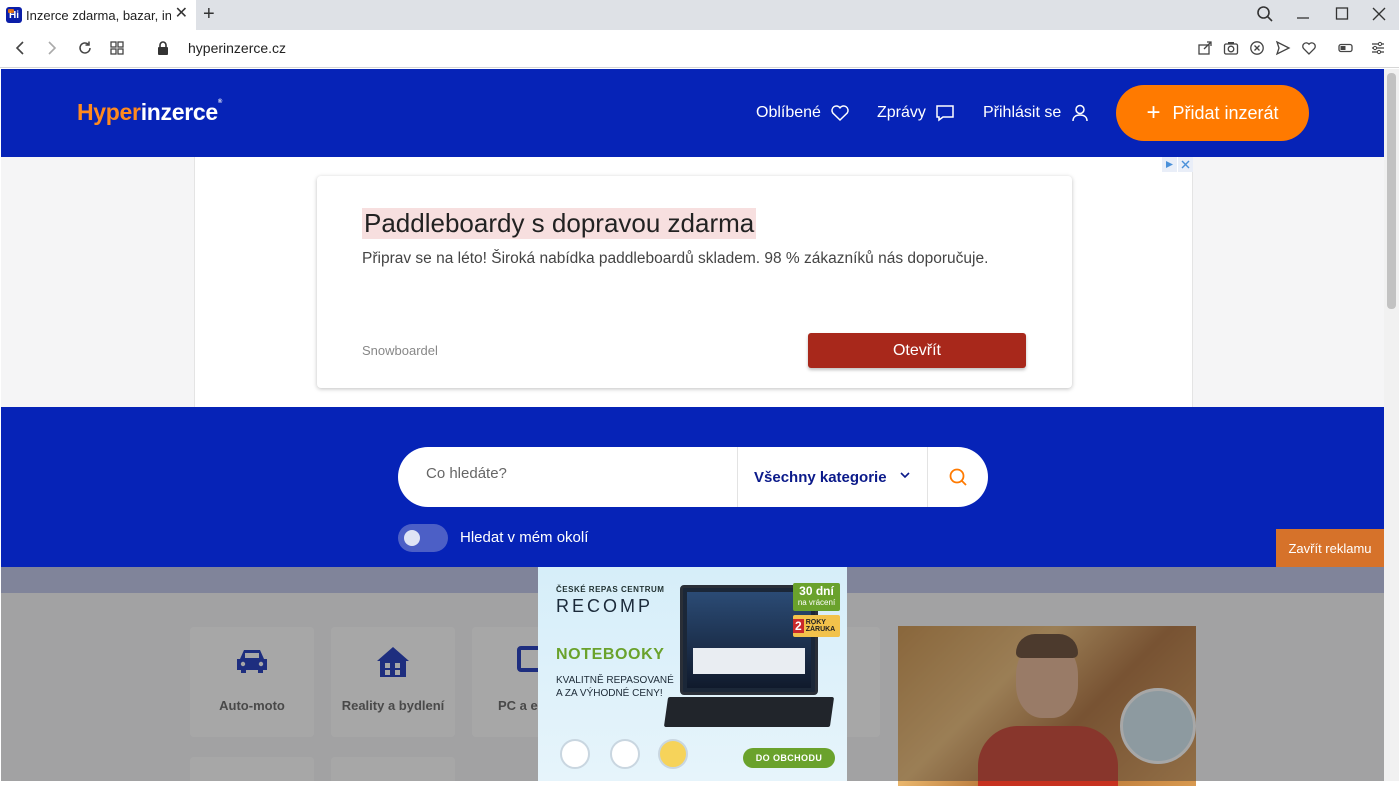 This screenshot has height=797, width=1399. What do you see at coordinates (625, 754) in the screenshot?
I see `ecommerce-europe-seal-icon` at bounding box center [625, 754].